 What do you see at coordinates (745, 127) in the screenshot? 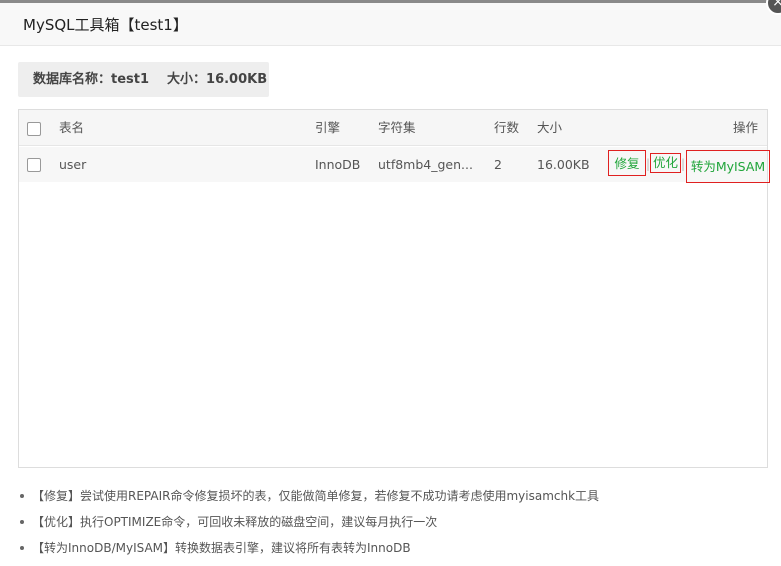
I see `header-operations: 操作` at bounding box center [745, 127].